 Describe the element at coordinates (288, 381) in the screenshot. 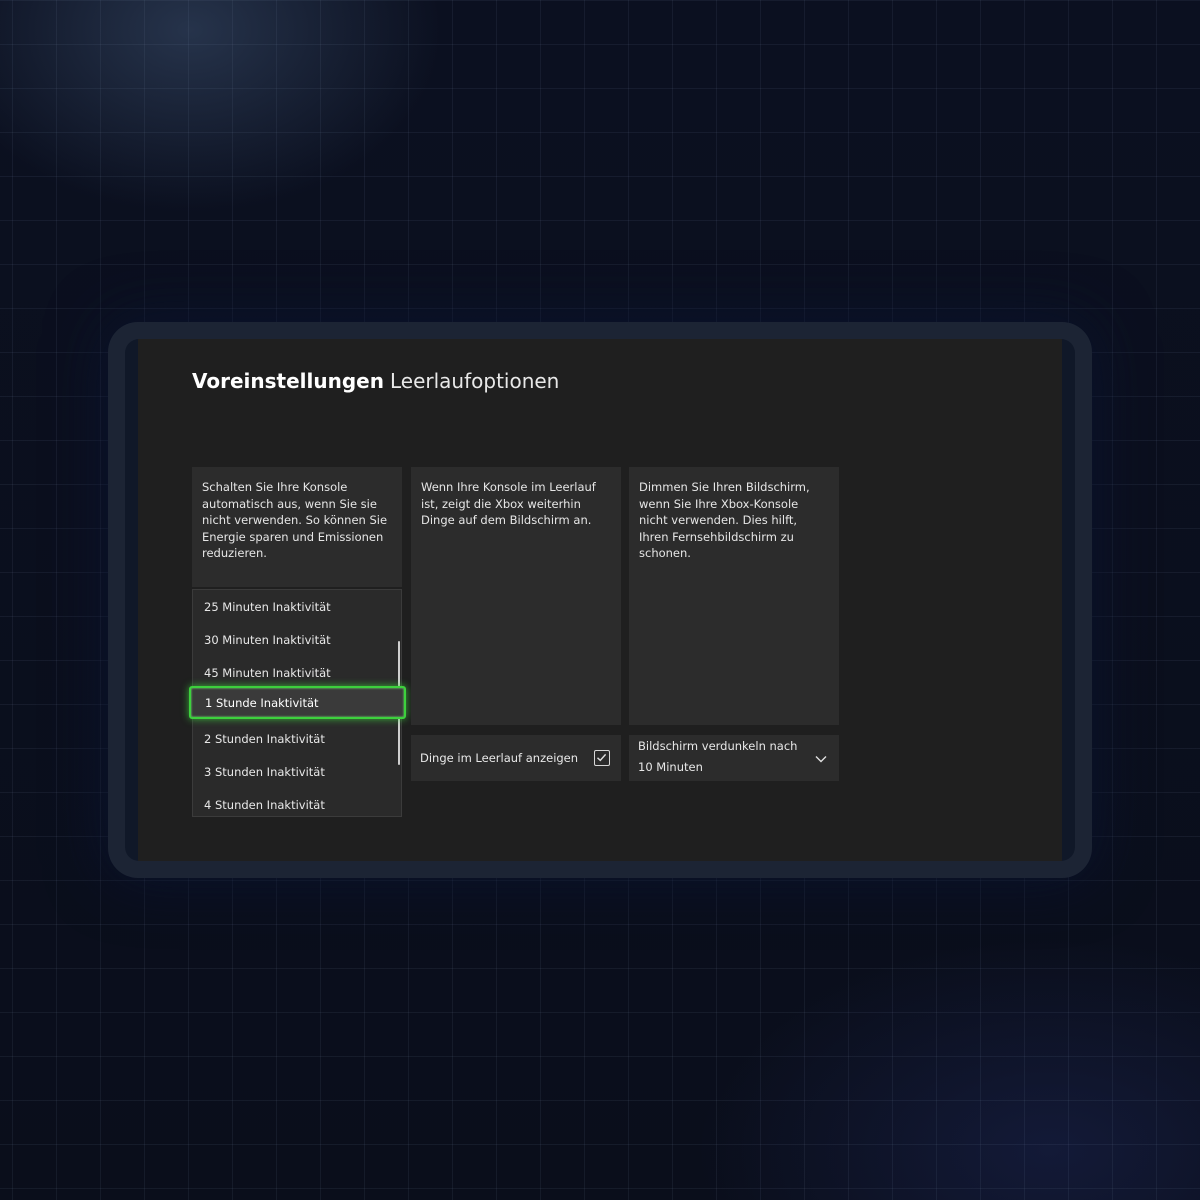

I see `breadcrumb-section: Voreinstellungen` at that location.